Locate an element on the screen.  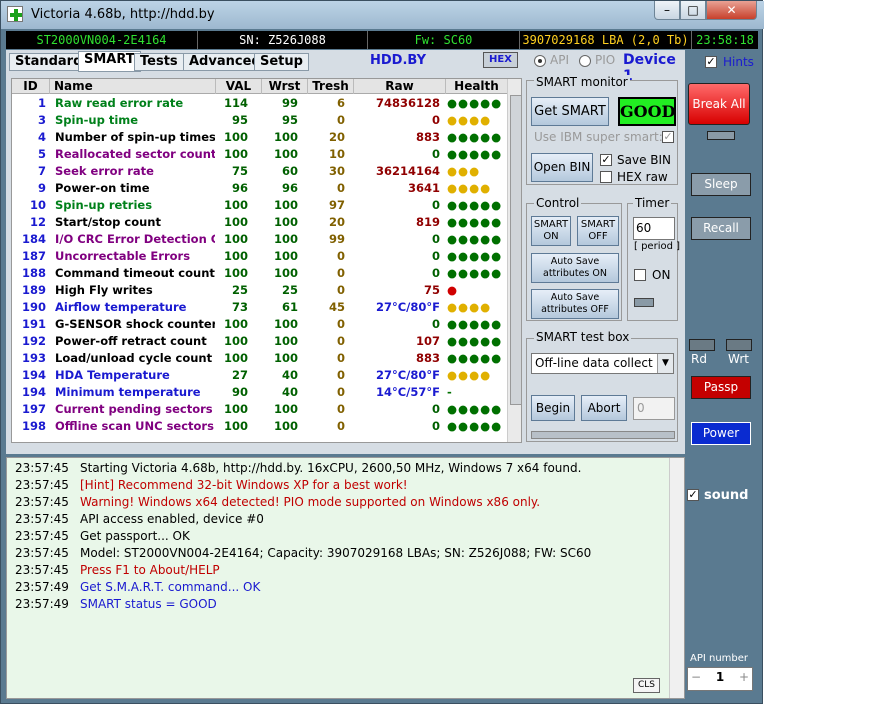
autosave-on-button: Auto Save attributes ON is located at coordinates (575, 268).